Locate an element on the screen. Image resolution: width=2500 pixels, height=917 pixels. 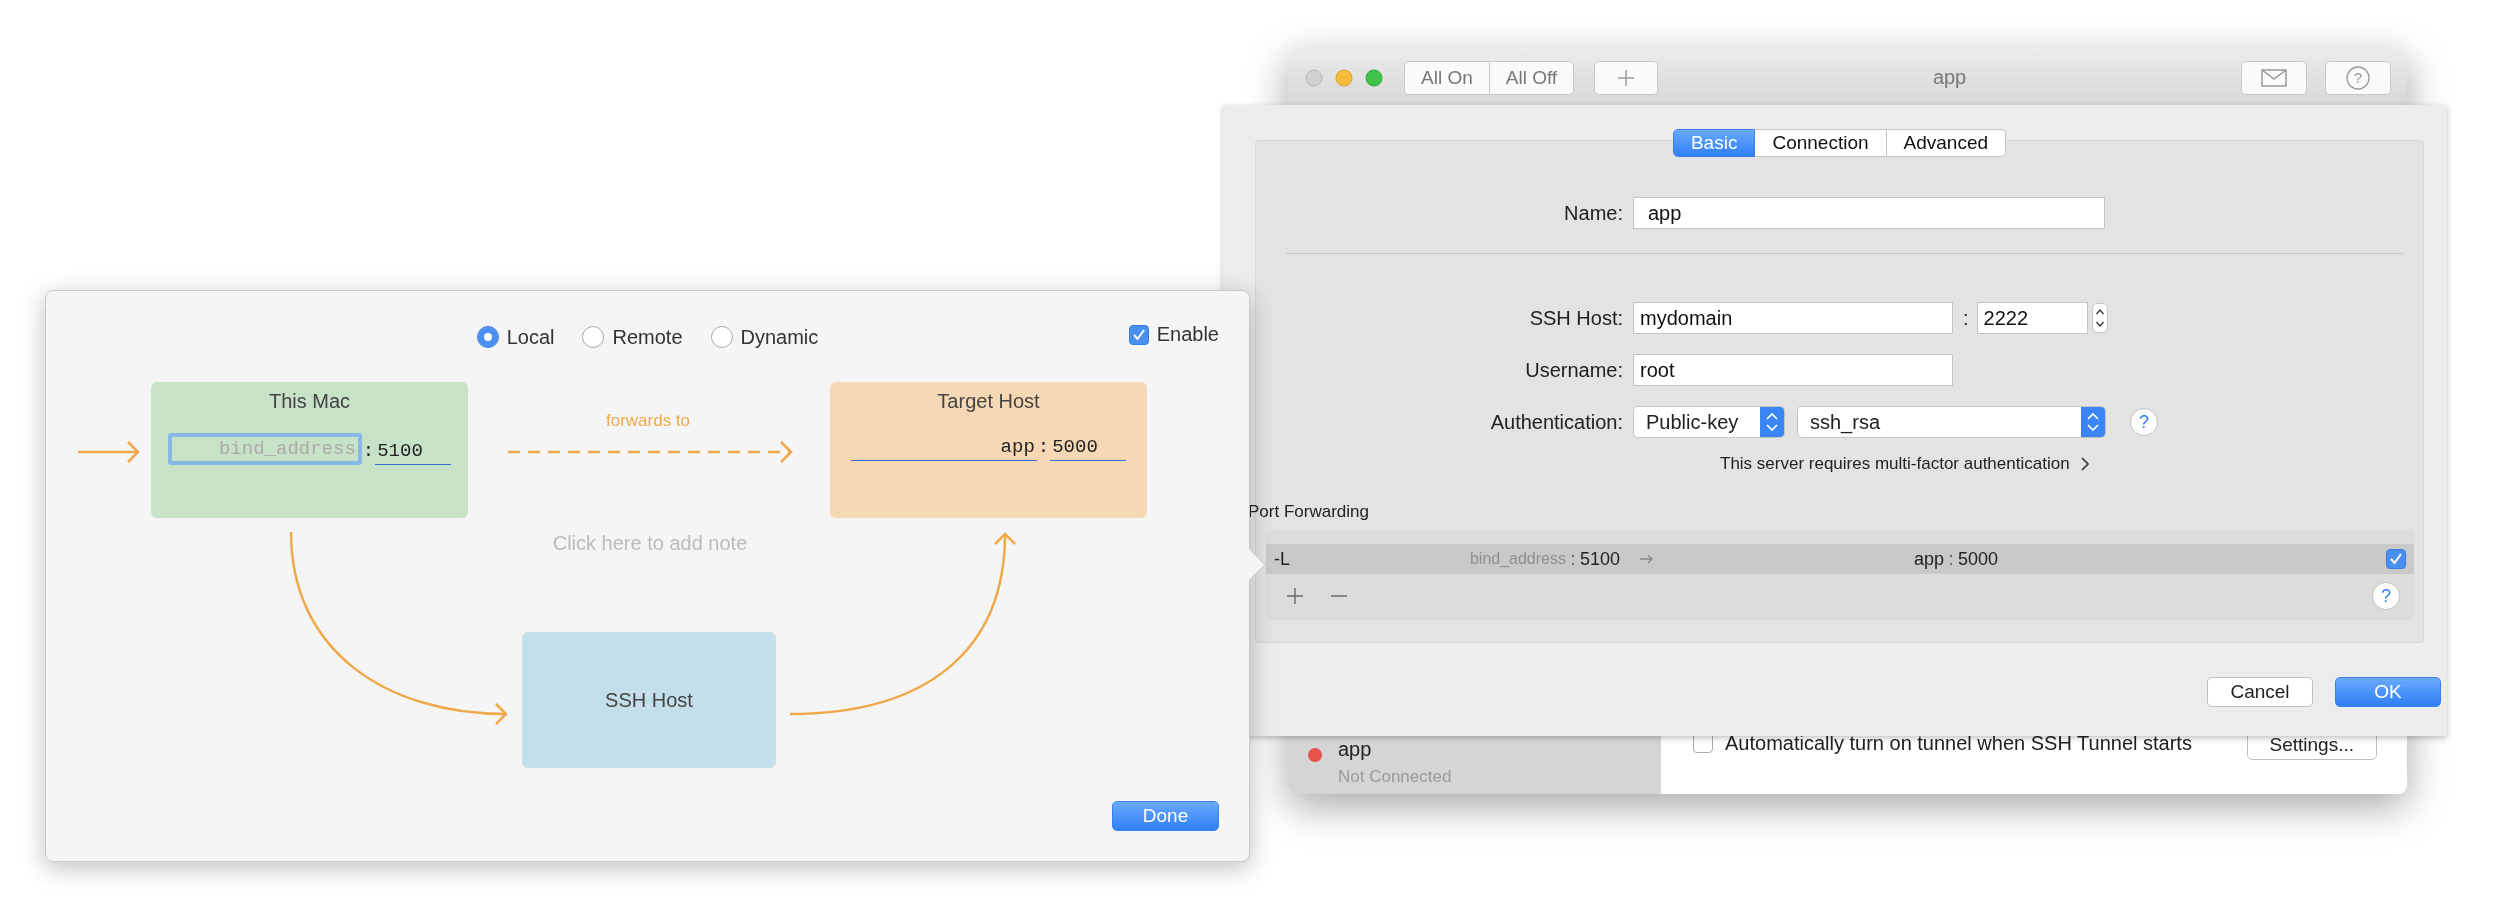
field-label: Name: is located at coordinates (1593, 213).